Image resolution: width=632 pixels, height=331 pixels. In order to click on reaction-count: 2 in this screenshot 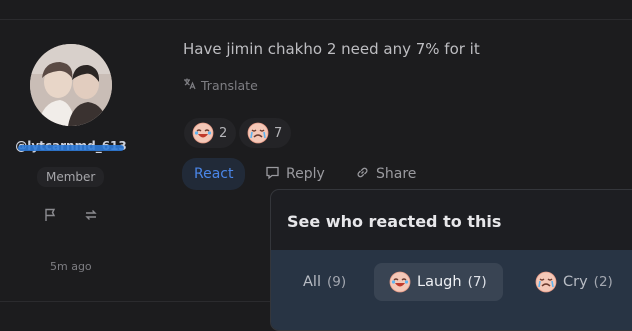, I will do `click(223, 133)`.